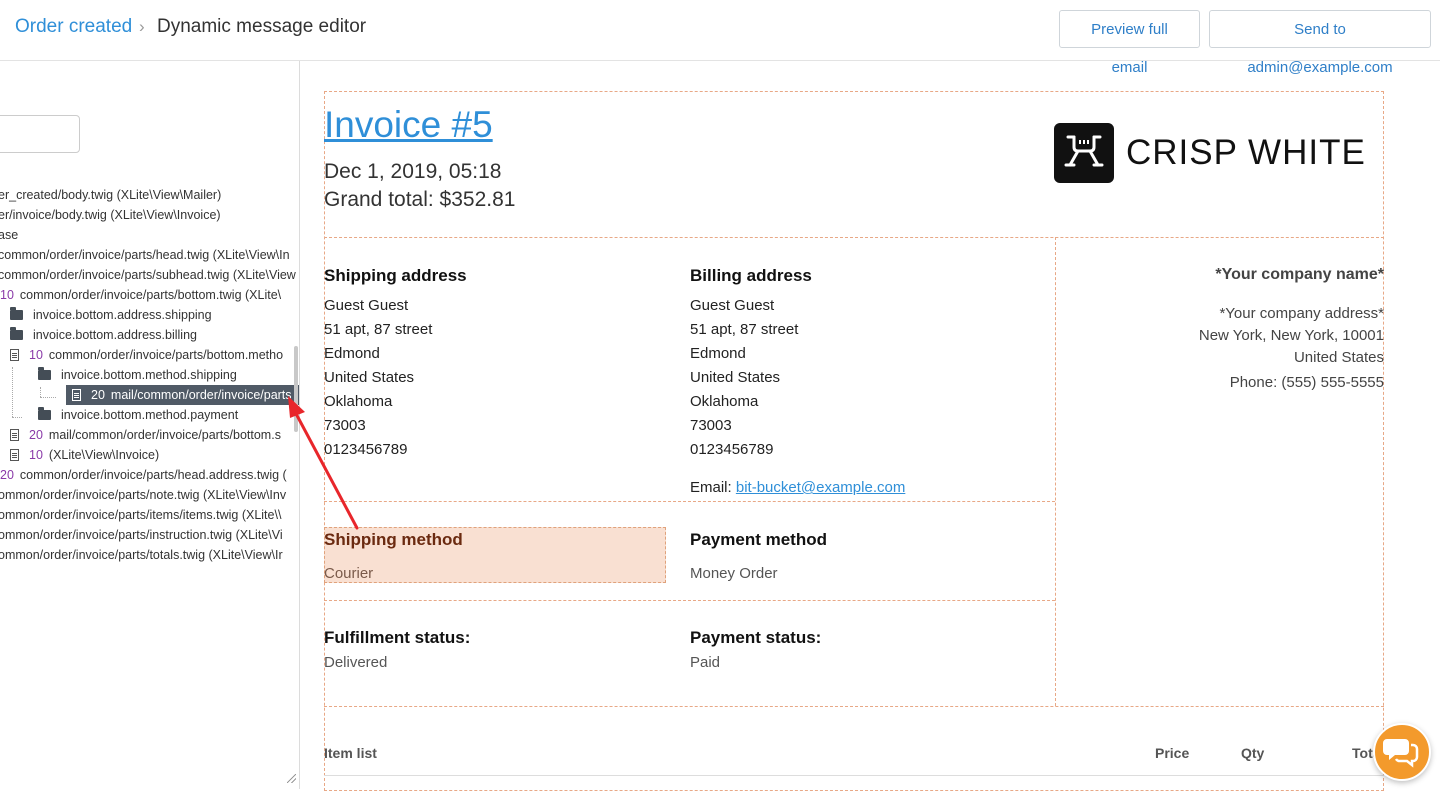  What do you see at coordinates (756, 637) in the screenshot?
I see `payment-status-heading: Payment status:` at bounding box center [756, 637].